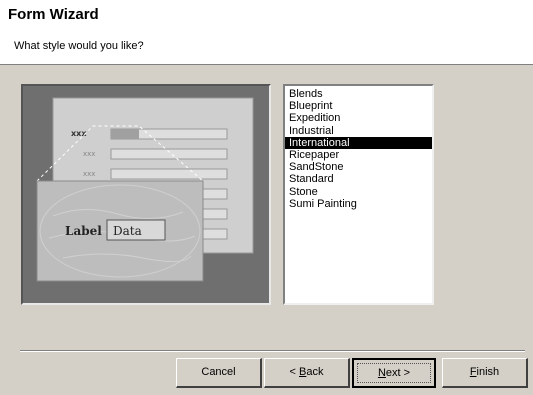 The width and height of the screenshot is (533, 395). Describe the element at coordinates (125, 134) in the screenshot. I see `preview-field-highlight` at that location.